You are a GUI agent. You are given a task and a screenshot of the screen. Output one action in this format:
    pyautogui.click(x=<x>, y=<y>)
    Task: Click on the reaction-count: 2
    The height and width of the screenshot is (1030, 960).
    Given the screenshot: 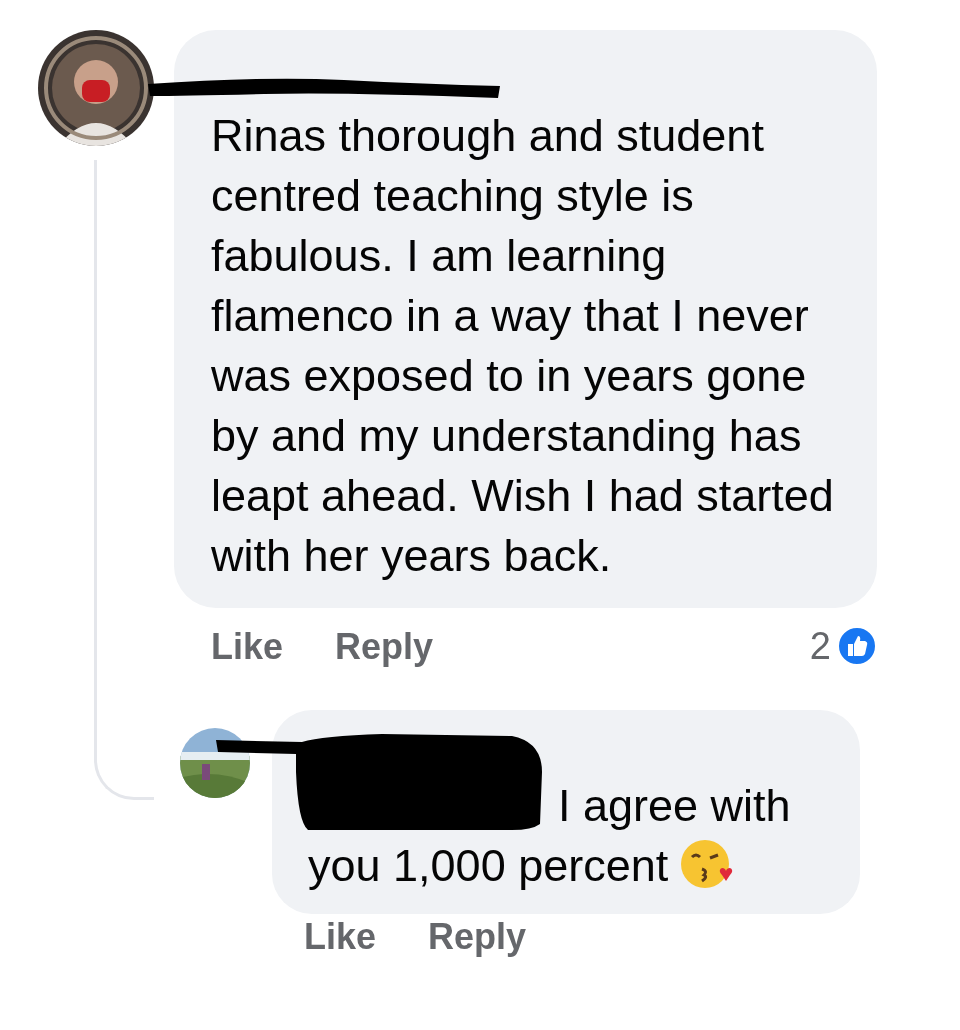 What is the action you would take?
    pyautogui.click(x=820, y=646)
    